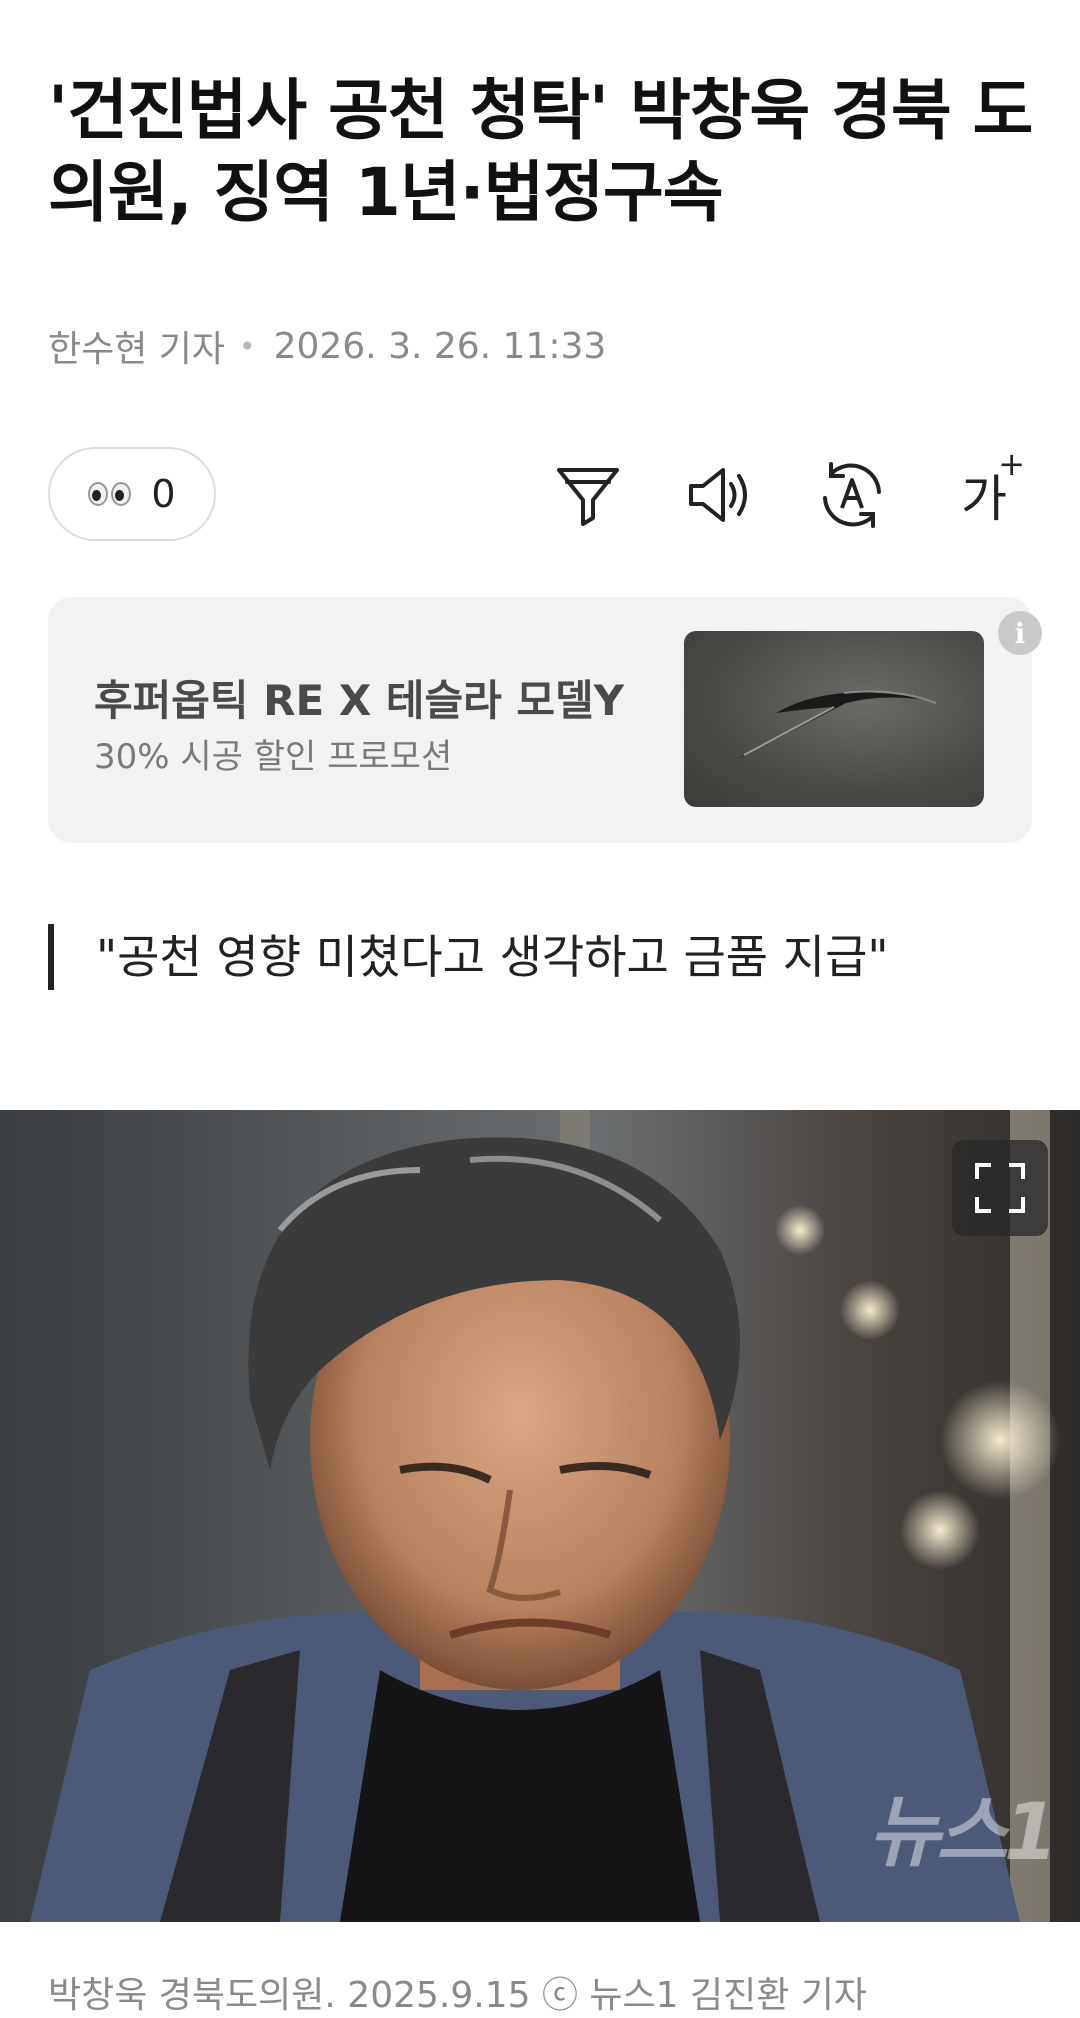 Image resolution: width=1080 pixels, height=2018 pixels. Describe the element at coordinates (1020, 633) in the screenshot. I see `ad-info-icon: i` at that location.